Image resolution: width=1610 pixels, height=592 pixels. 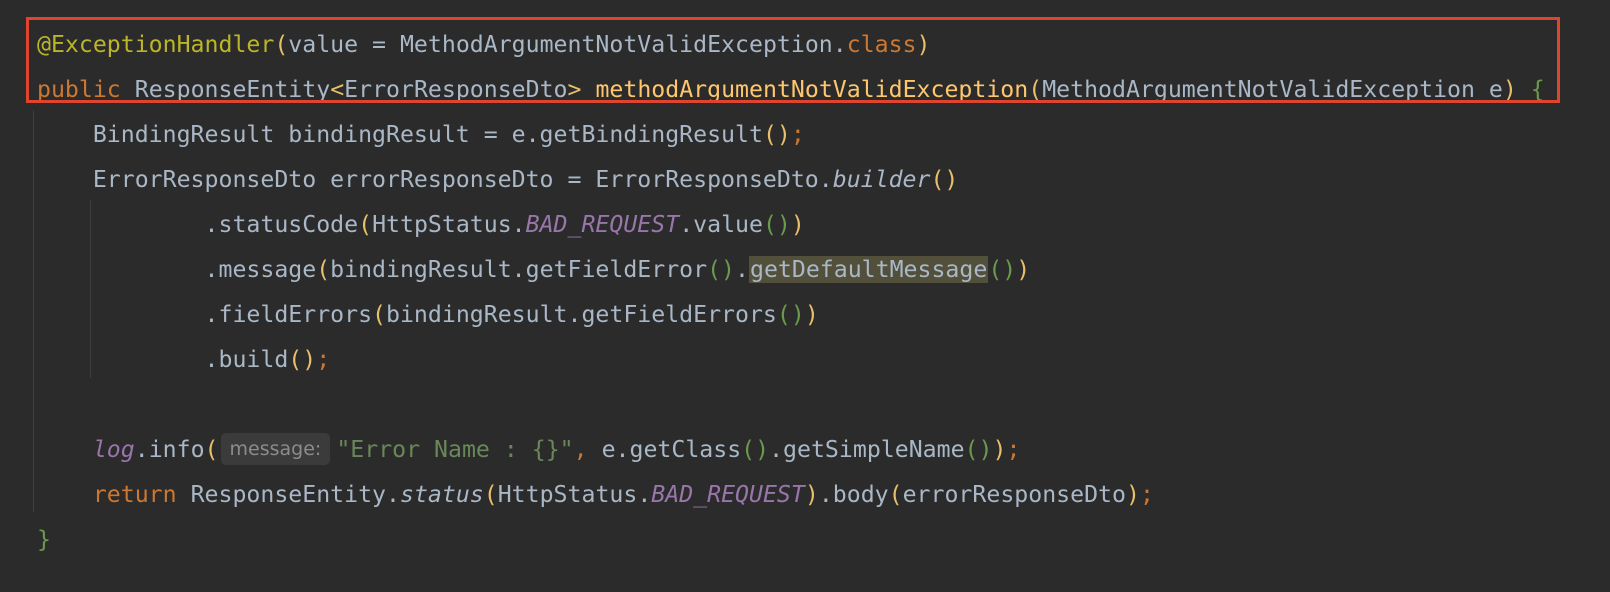 What do you see at coordinates (853, 494) in the screenshot?
I see `code-token: .body` at bounding box center [853, 494].